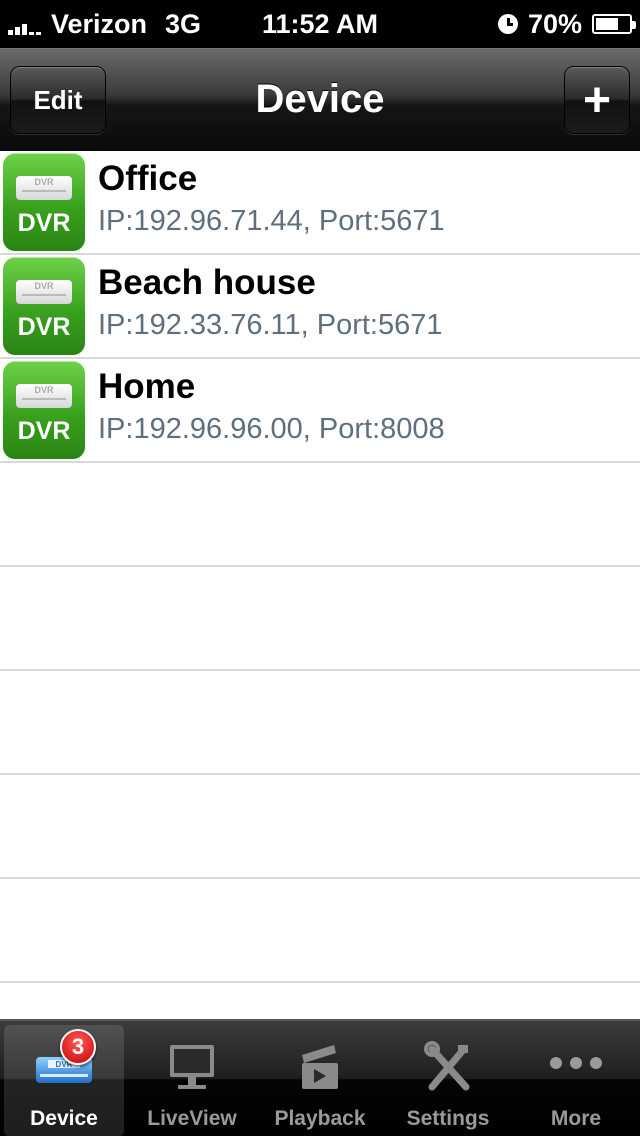 Image resolution: width=640 pixels, height=1136 pixels. What do you see at coordinates (78, 1047) in the screenshot?
I see `notification-badge: 3` at bounding box center [78, 1047].